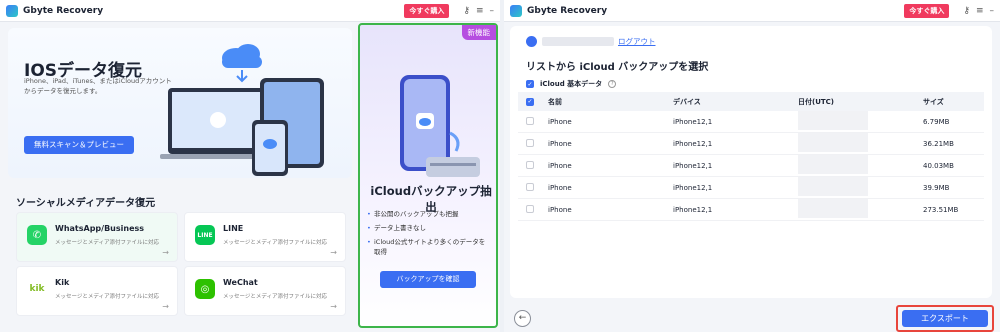 The width and height of the screenshot is (1000, 332). I want to click on help-icon: ?, so click(612, 84).